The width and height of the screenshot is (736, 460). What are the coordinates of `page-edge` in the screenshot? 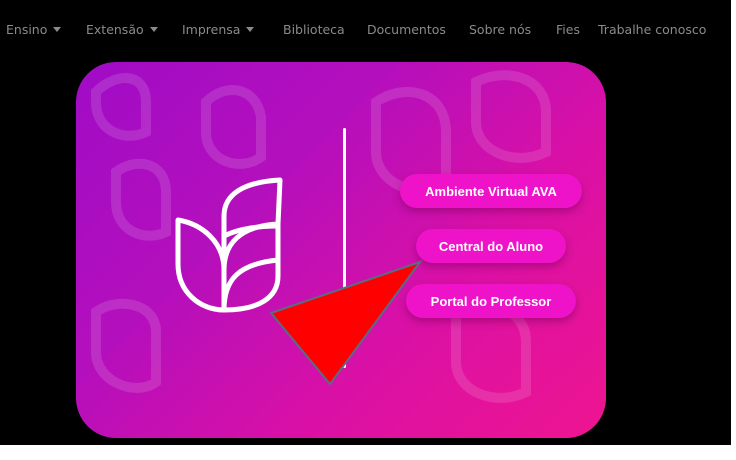 It's located at (733, 230).